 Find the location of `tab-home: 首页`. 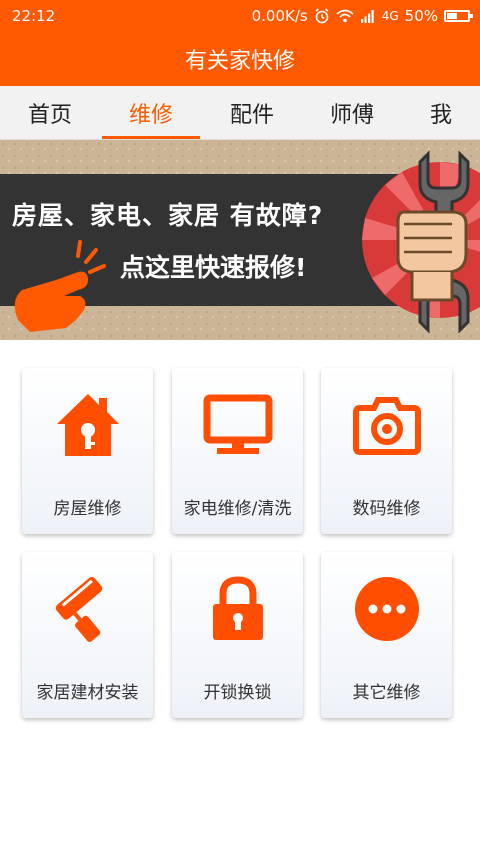

tab-home: 首页 is located at coordinates (50, 112).